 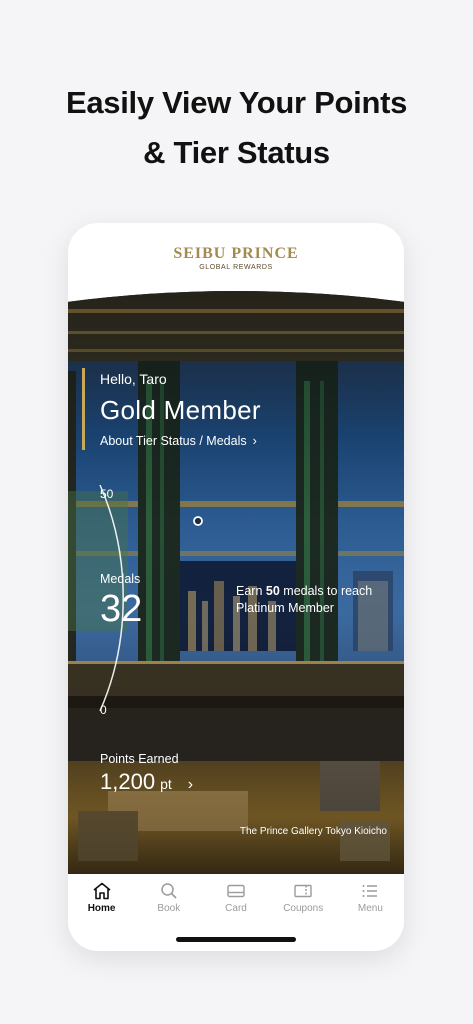 I want to click on greeting: Hello, Taro, so click(x=133, y=379).